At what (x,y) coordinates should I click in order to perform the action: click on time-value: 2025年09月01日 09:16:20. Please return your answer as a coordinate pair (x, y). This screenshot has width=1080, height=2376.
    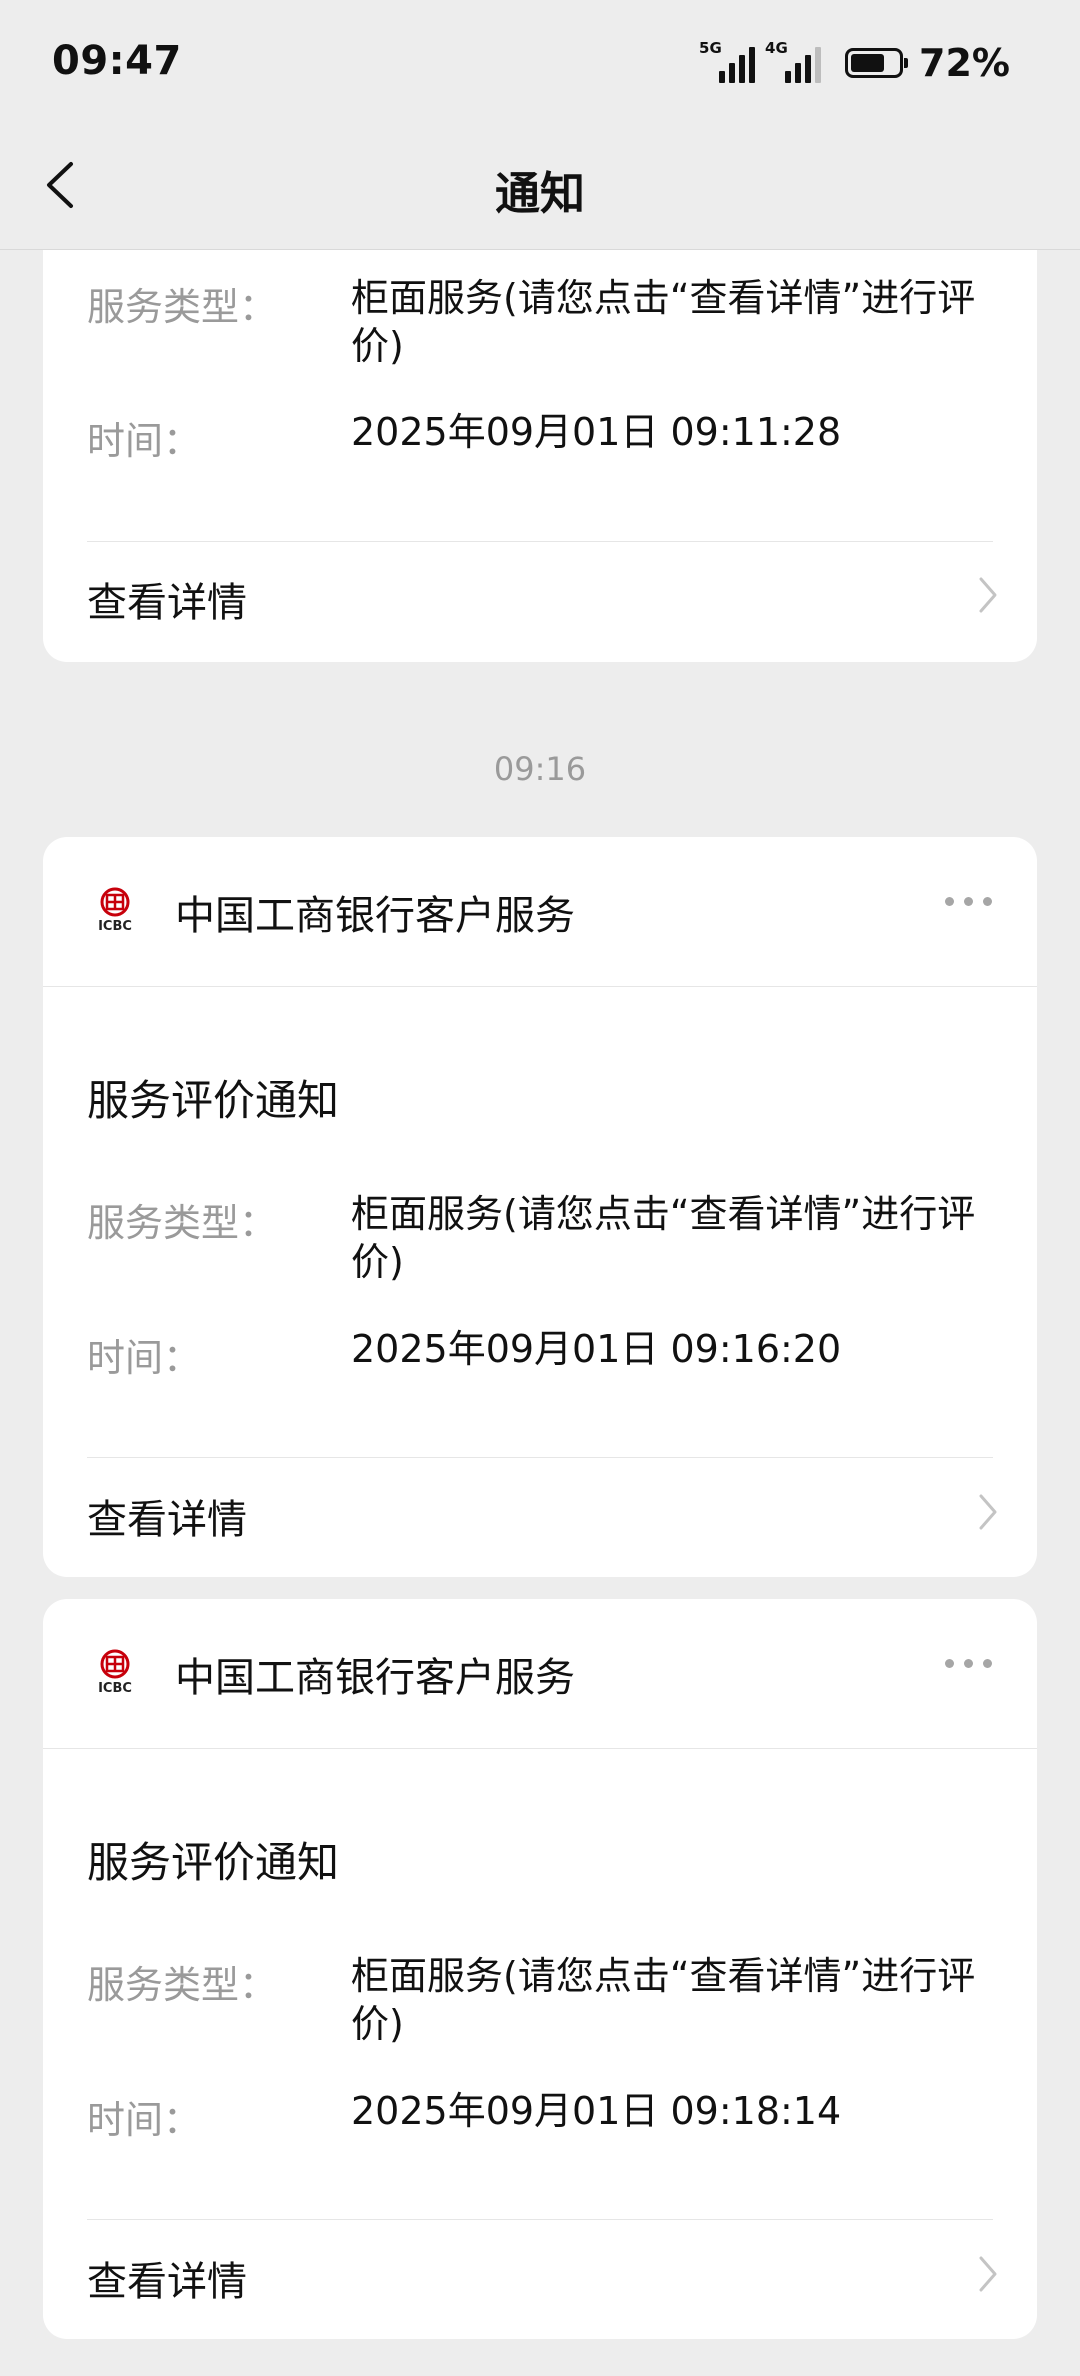
    Looking at the image, I should click on (596, 1349).